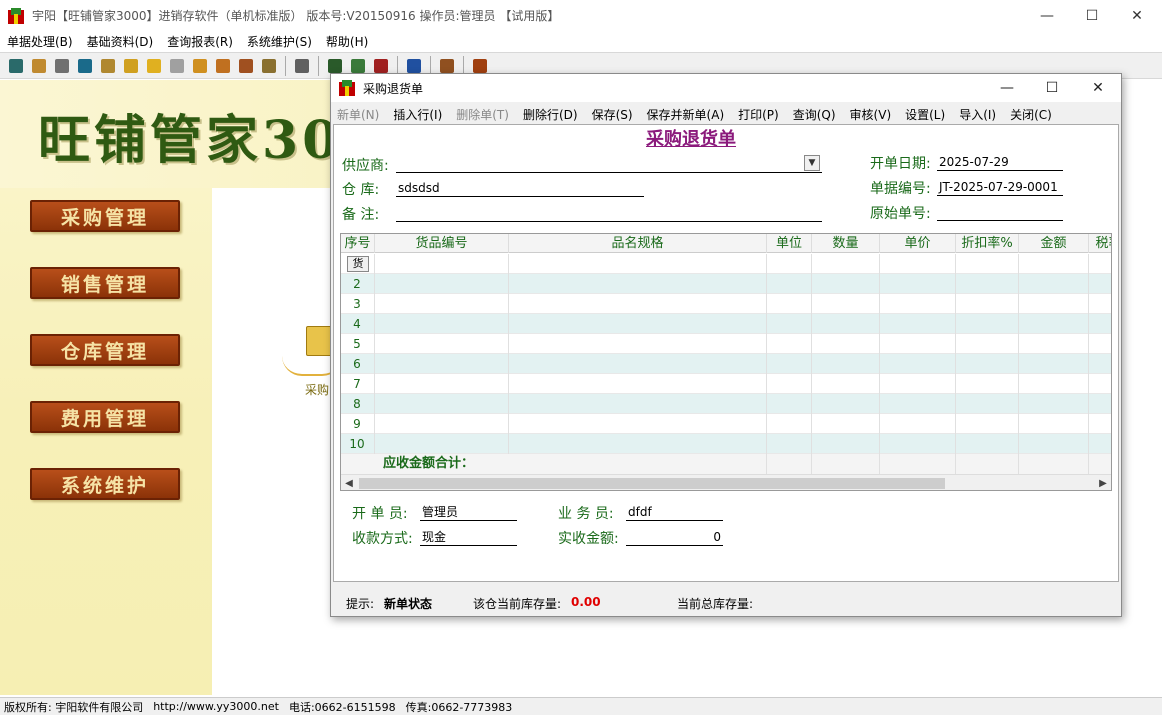 The width and height of the screenshot is (1162, 715). What do you see at coordinates (588, 539) in the screenshot?
I see `received-amount-label: 实收金额:` at bounding box center [588, 539].